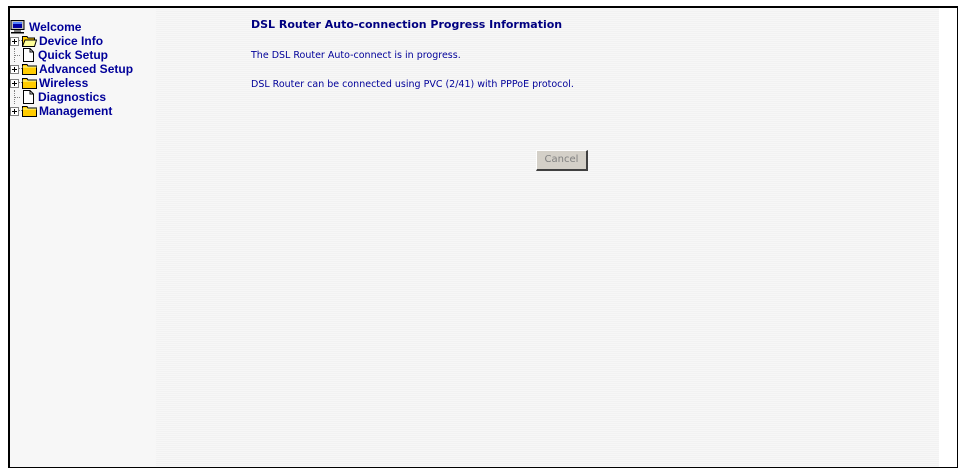 Image resolution: width=961 pixels, height=470 pixels. What do you see at coordinates (18, 27) in the screenshot?
I see `computer-icon` at bounding box center [18, 27].